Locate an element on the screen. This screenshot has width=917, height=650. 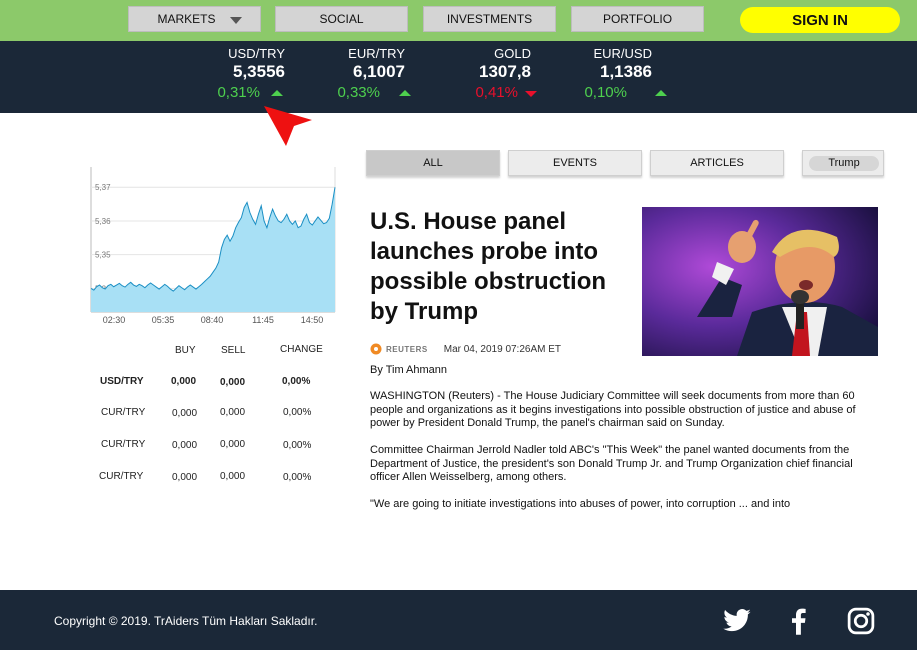
nav-investments-label: INVESTMENTS is located at coordinates (489, 19).